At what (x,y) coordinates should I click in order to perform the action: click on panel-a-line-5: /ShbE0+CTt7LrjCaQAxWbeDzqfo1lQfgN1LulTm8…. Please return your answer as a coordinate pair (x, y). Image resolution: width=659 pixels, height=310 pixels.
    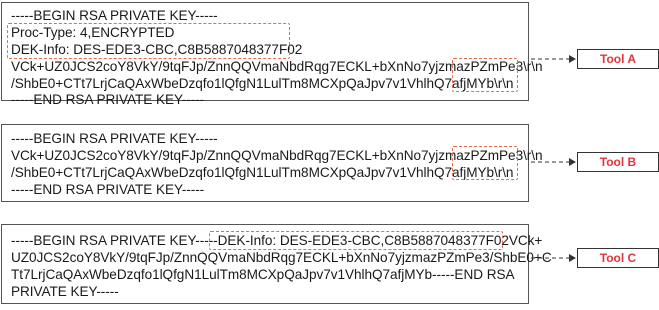
    Looking at the image, I should click on (262, 83).